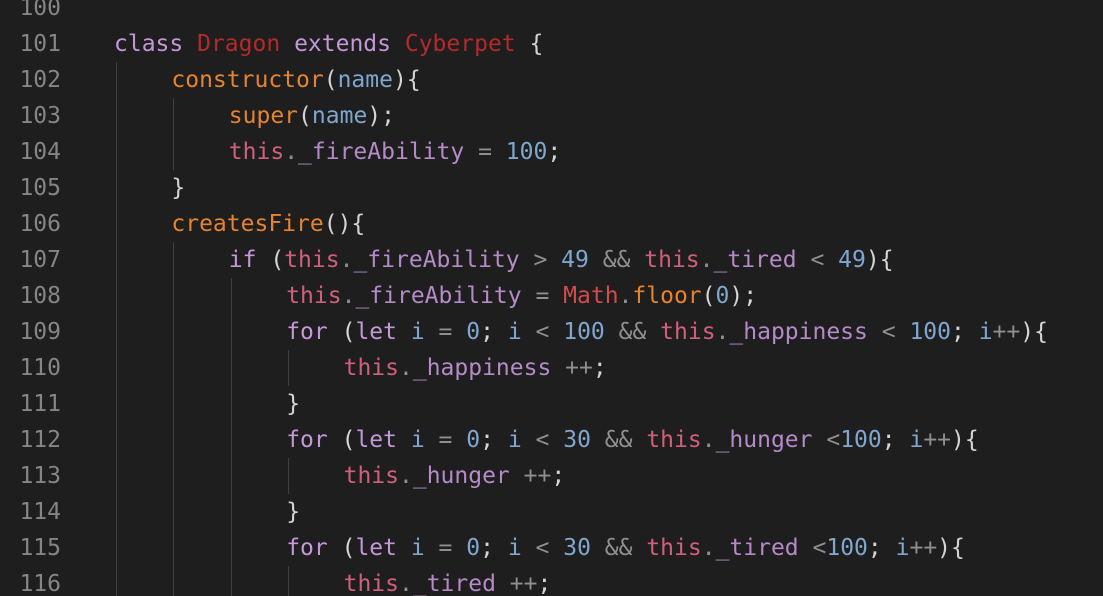 The height and width of the screenshot is (596, 1103). Describe the element at coordinates (30, 260) in the screenshot. I see `line-number: 107` at that location.